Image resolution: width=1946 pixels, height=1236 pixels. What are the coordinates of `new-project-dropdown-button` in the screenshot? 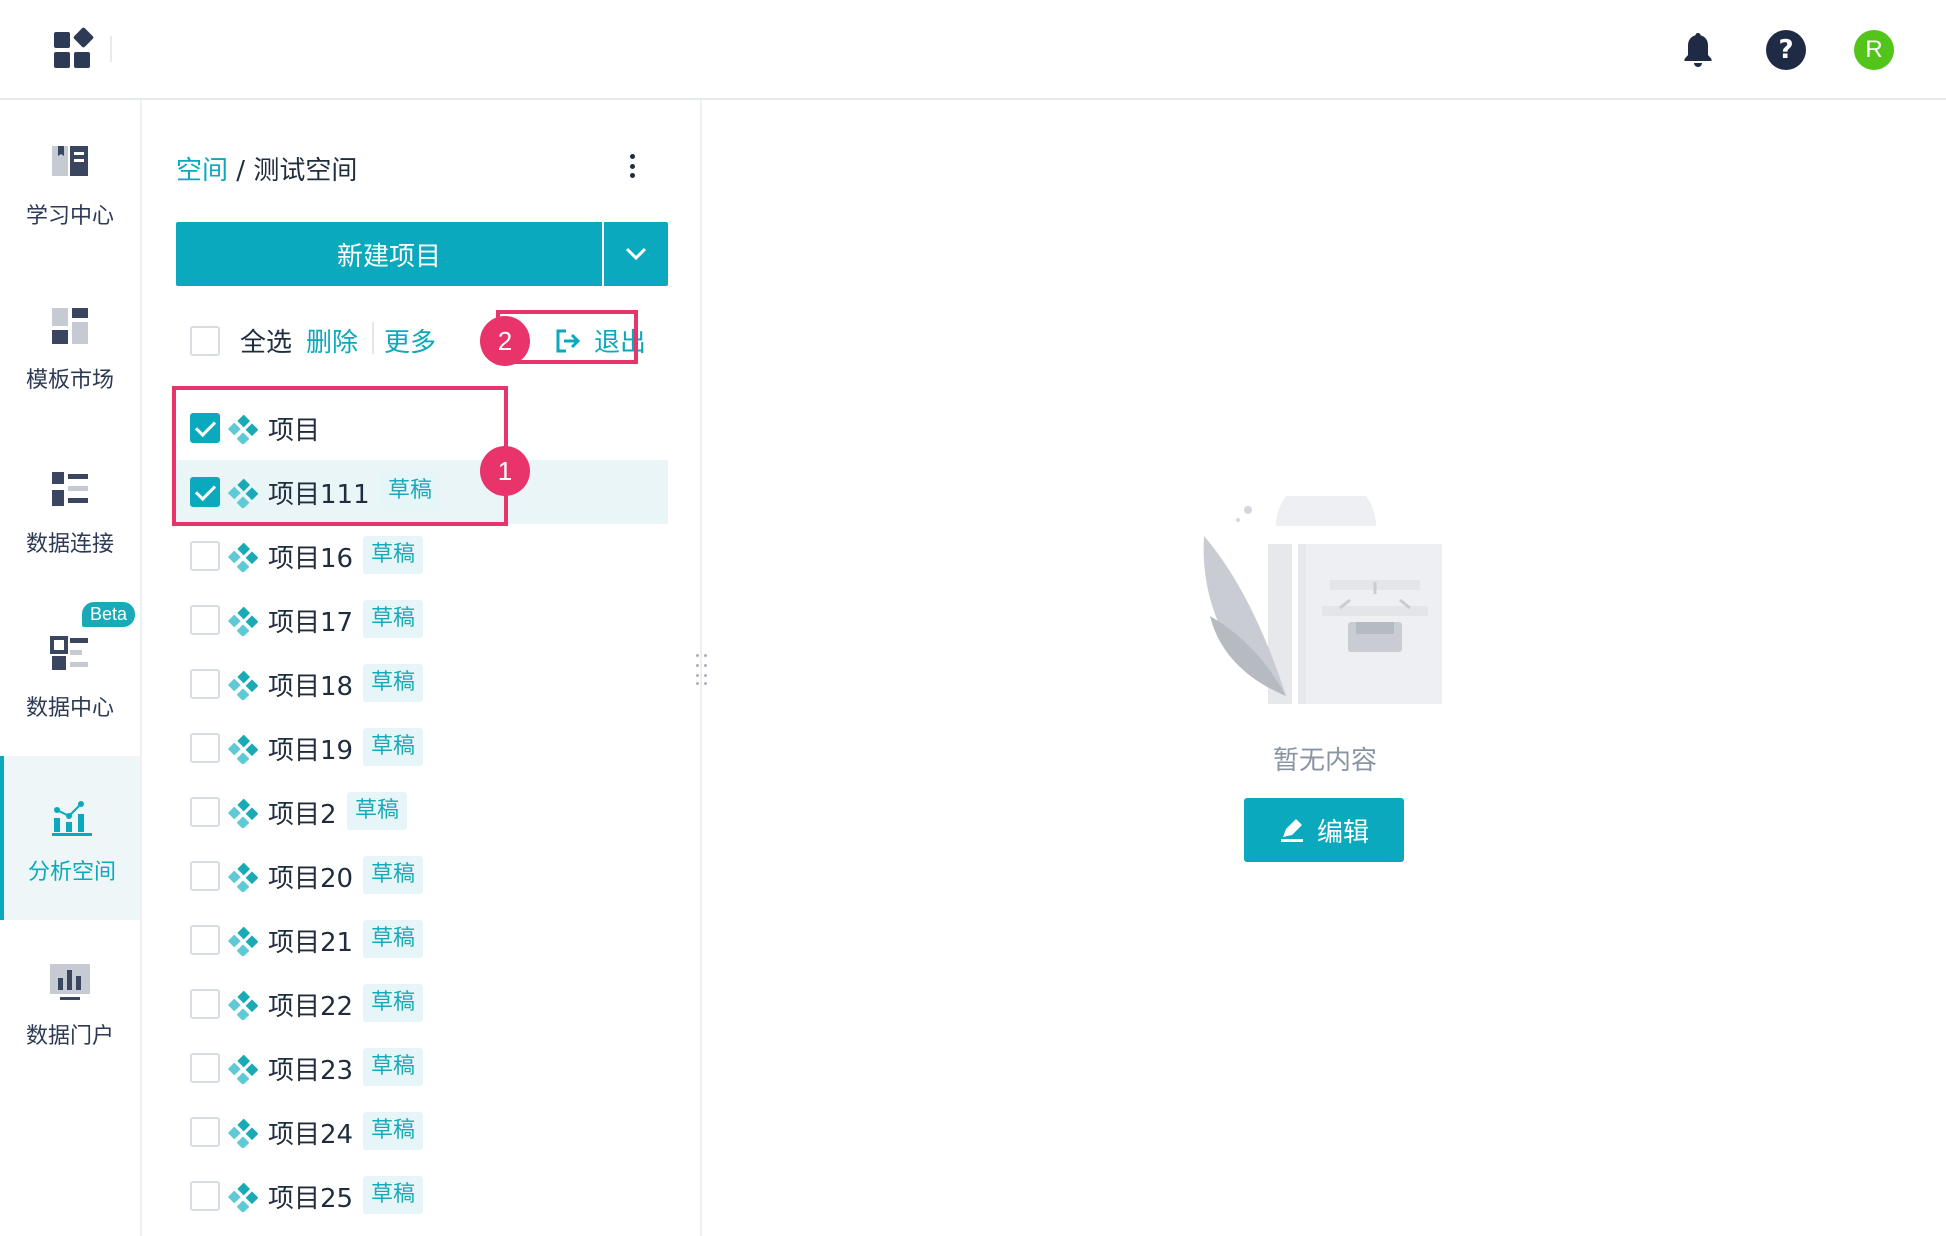 It's located at (636, 254).